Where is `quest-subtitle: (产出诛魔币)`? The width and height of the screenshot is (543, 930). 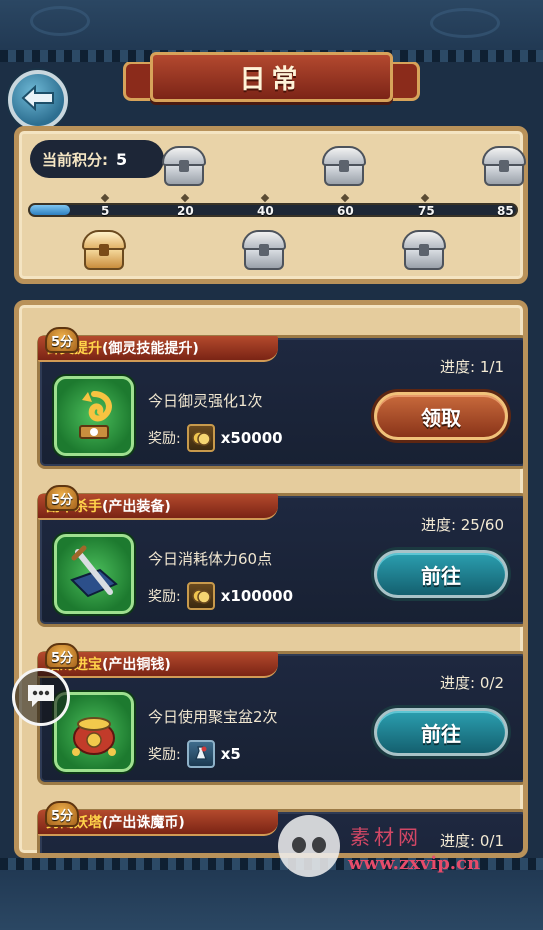 quest-subtitle: (产出诛魔币) is located at coordinates (143, 823).